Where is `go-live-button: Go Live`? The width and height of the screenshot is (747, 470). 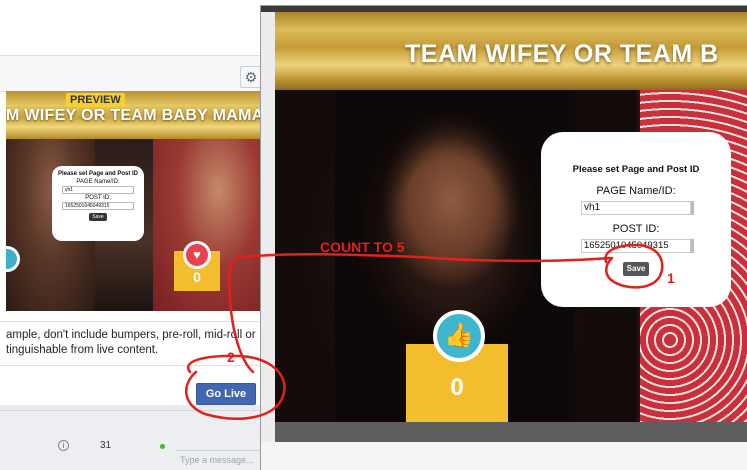
go-live-button: Go Live is located at coordinates (226, 394).